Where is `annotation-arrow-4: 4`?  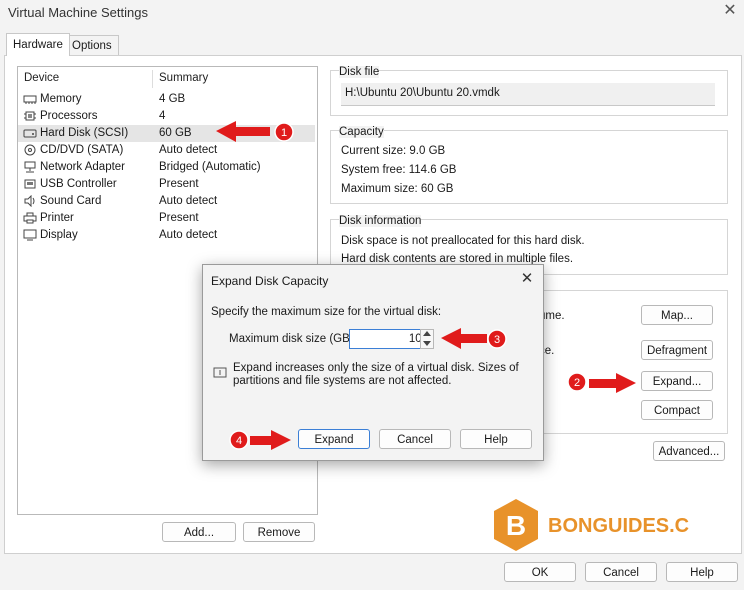
annotation-arrow-4: 4 is located at coordinates (260, 440).